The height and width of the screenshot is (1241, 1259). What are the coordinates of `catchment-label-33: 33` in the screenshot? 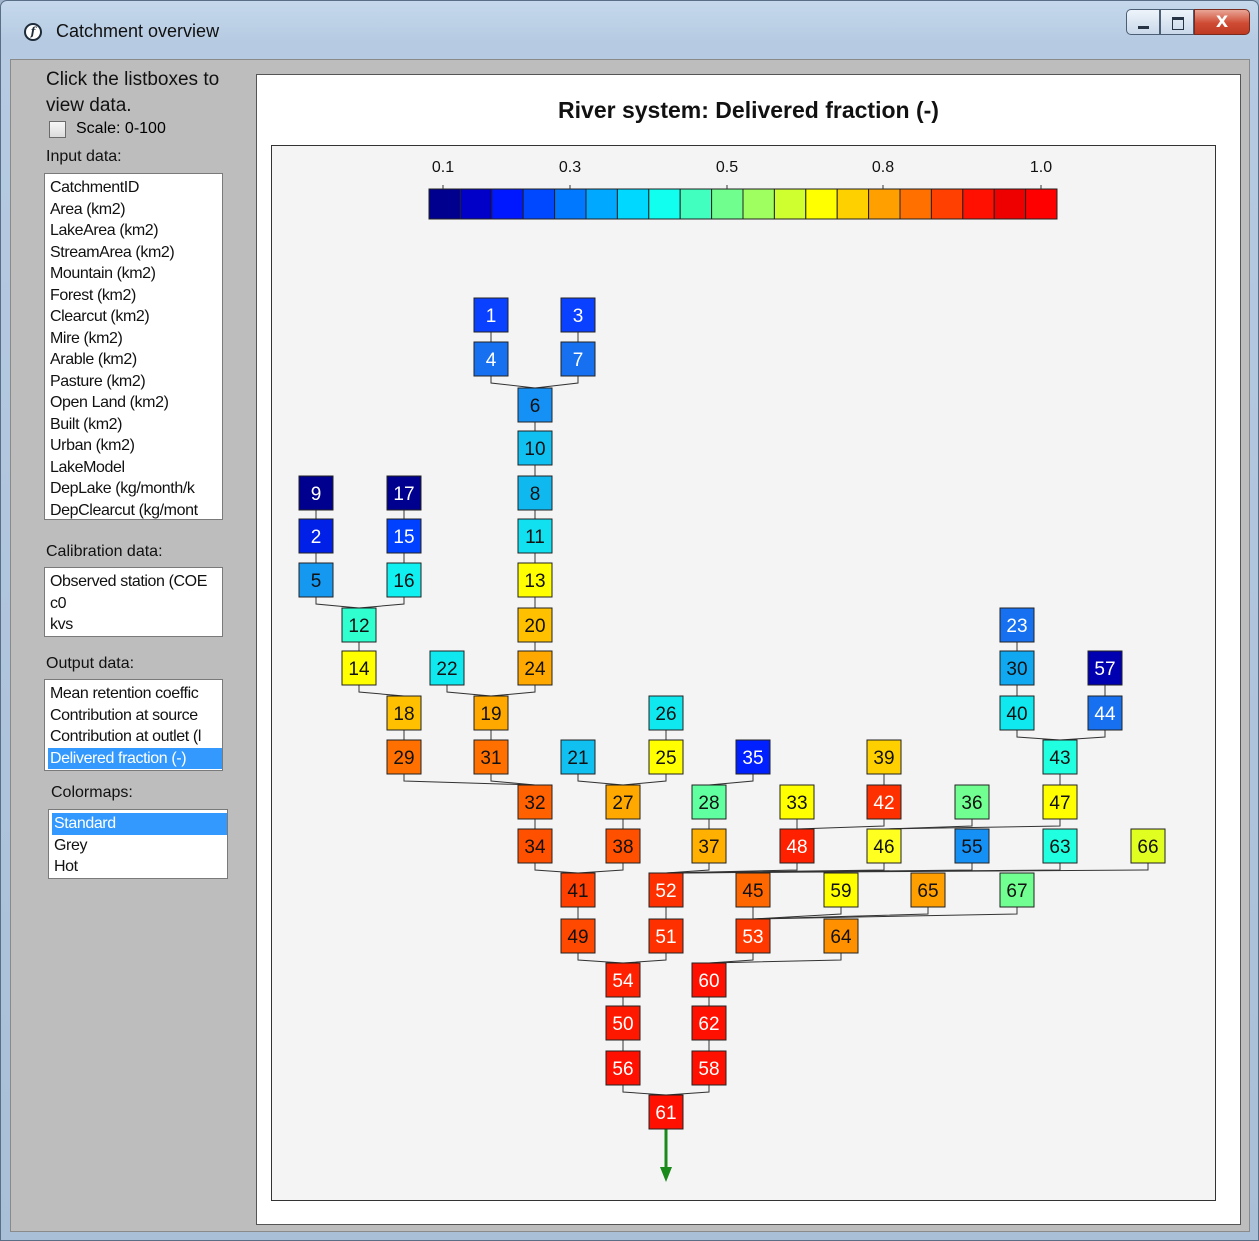 It's located at (796, 803).